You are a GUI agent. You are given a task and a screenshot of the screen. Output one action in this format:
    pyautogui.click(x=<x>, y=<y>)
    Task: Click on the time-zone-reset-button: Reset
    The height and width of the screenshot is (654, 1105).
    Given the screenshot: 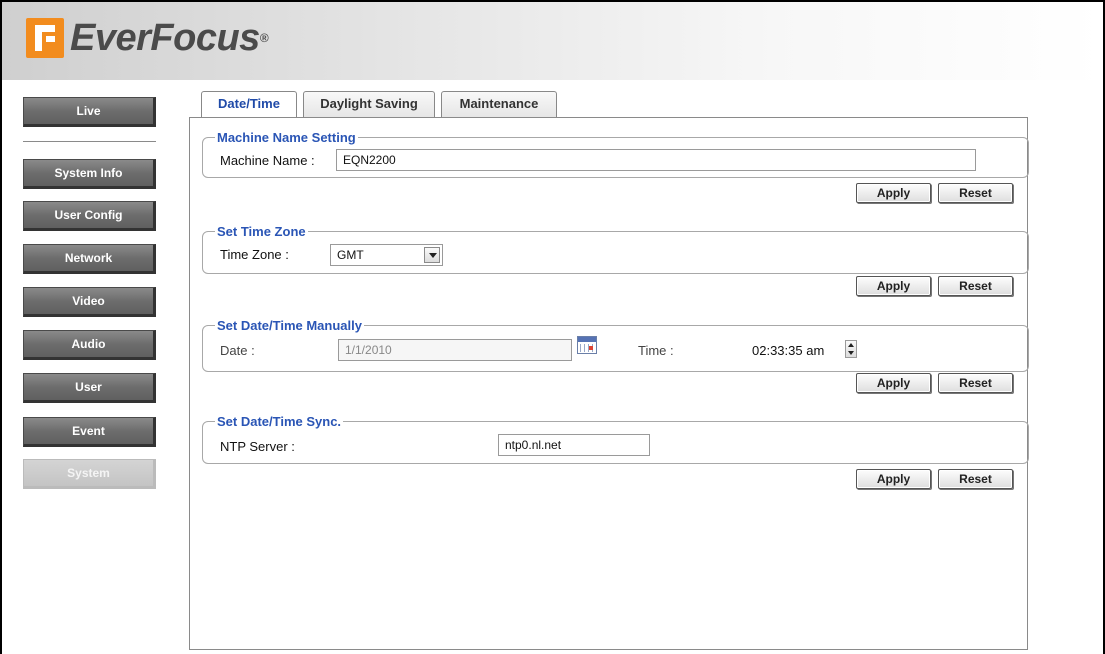 What is the action you would take?
    pyautogui.click(x=975, y=286)
    